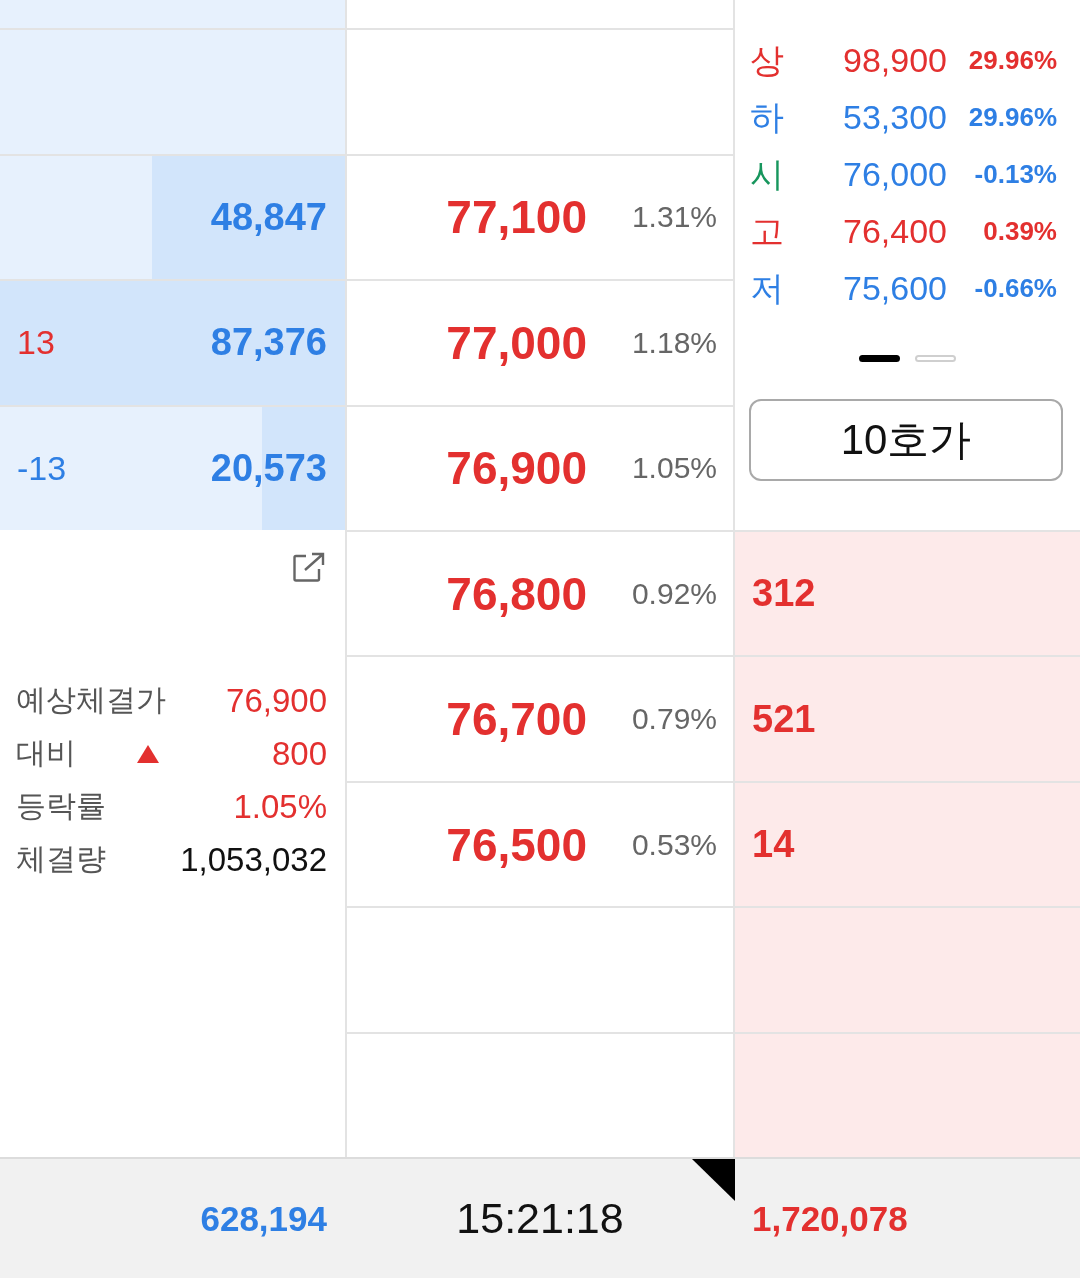 The width and height of the screenshot is (1080, 1278). Describe the element at coordinates (467, 468) in the screenshot. I see `ask-price: 76,900` at that location.